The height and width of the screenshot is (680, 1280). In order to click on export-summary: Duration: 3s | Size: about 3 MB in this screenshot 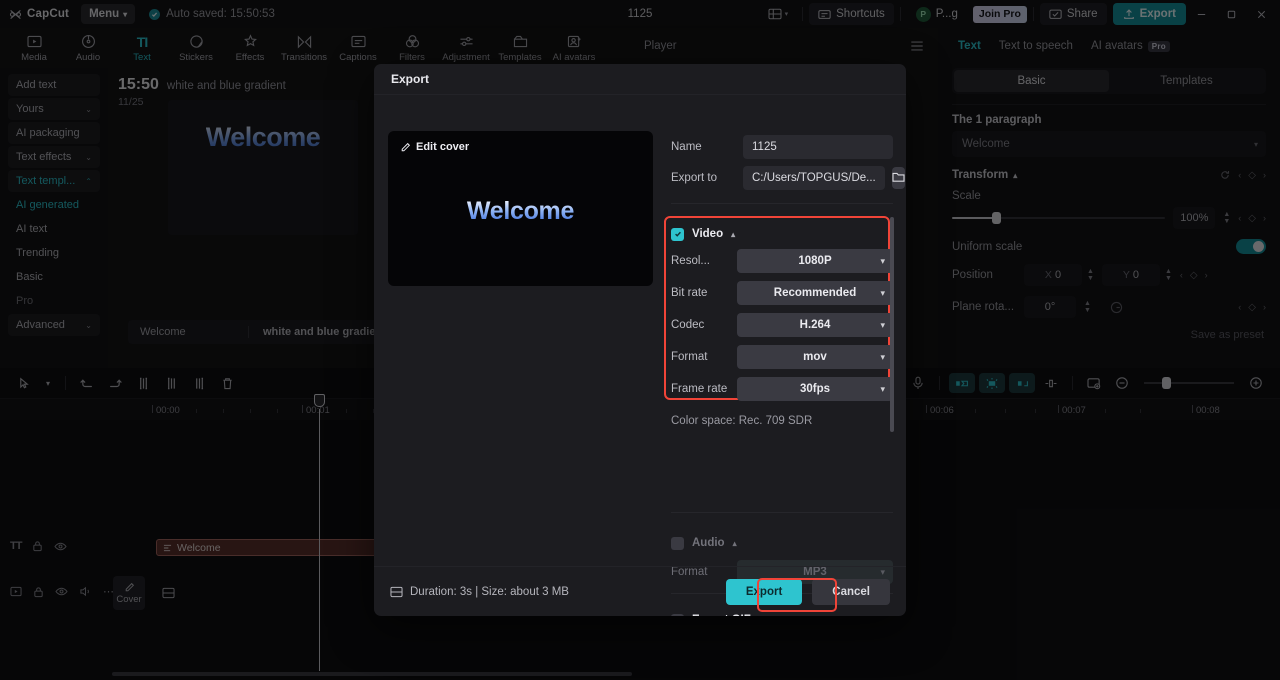, I will do `click(479, 592)`.